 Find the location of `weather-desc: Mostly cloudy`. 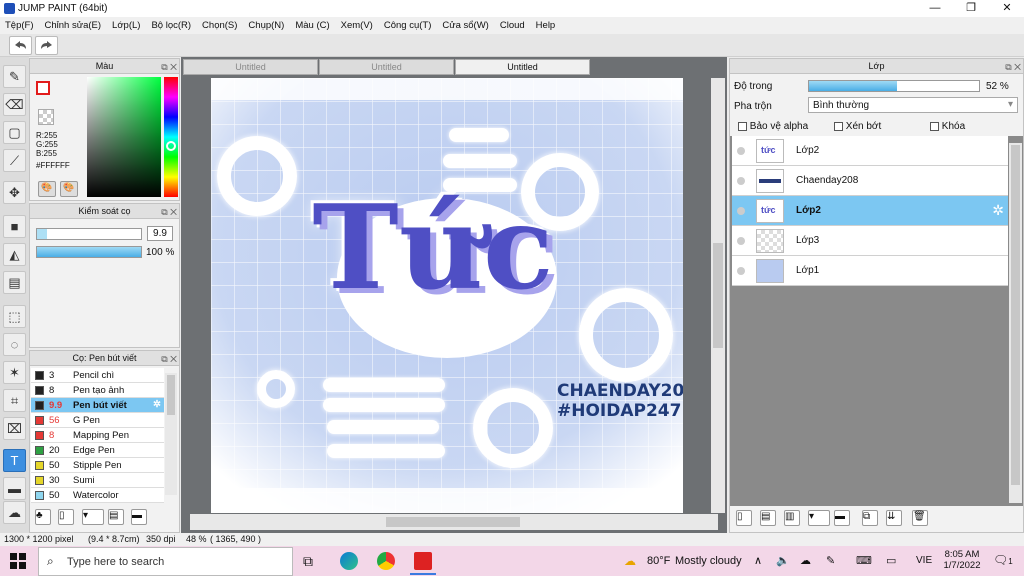

weather-desc: Mostly cloudy is located at coordinates (708, 561).